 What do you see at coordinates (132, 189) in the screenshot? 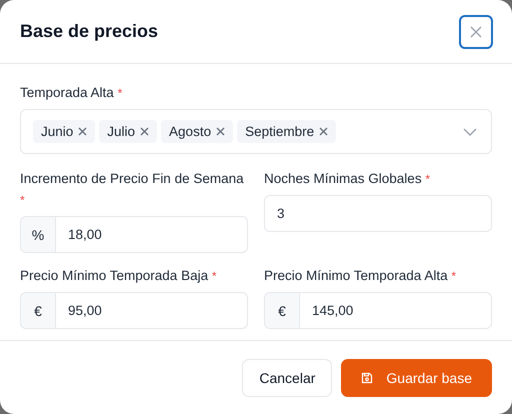
I see `field-label: Incremento de Precio Fin de Semana *` at bounding box center [132, 189].